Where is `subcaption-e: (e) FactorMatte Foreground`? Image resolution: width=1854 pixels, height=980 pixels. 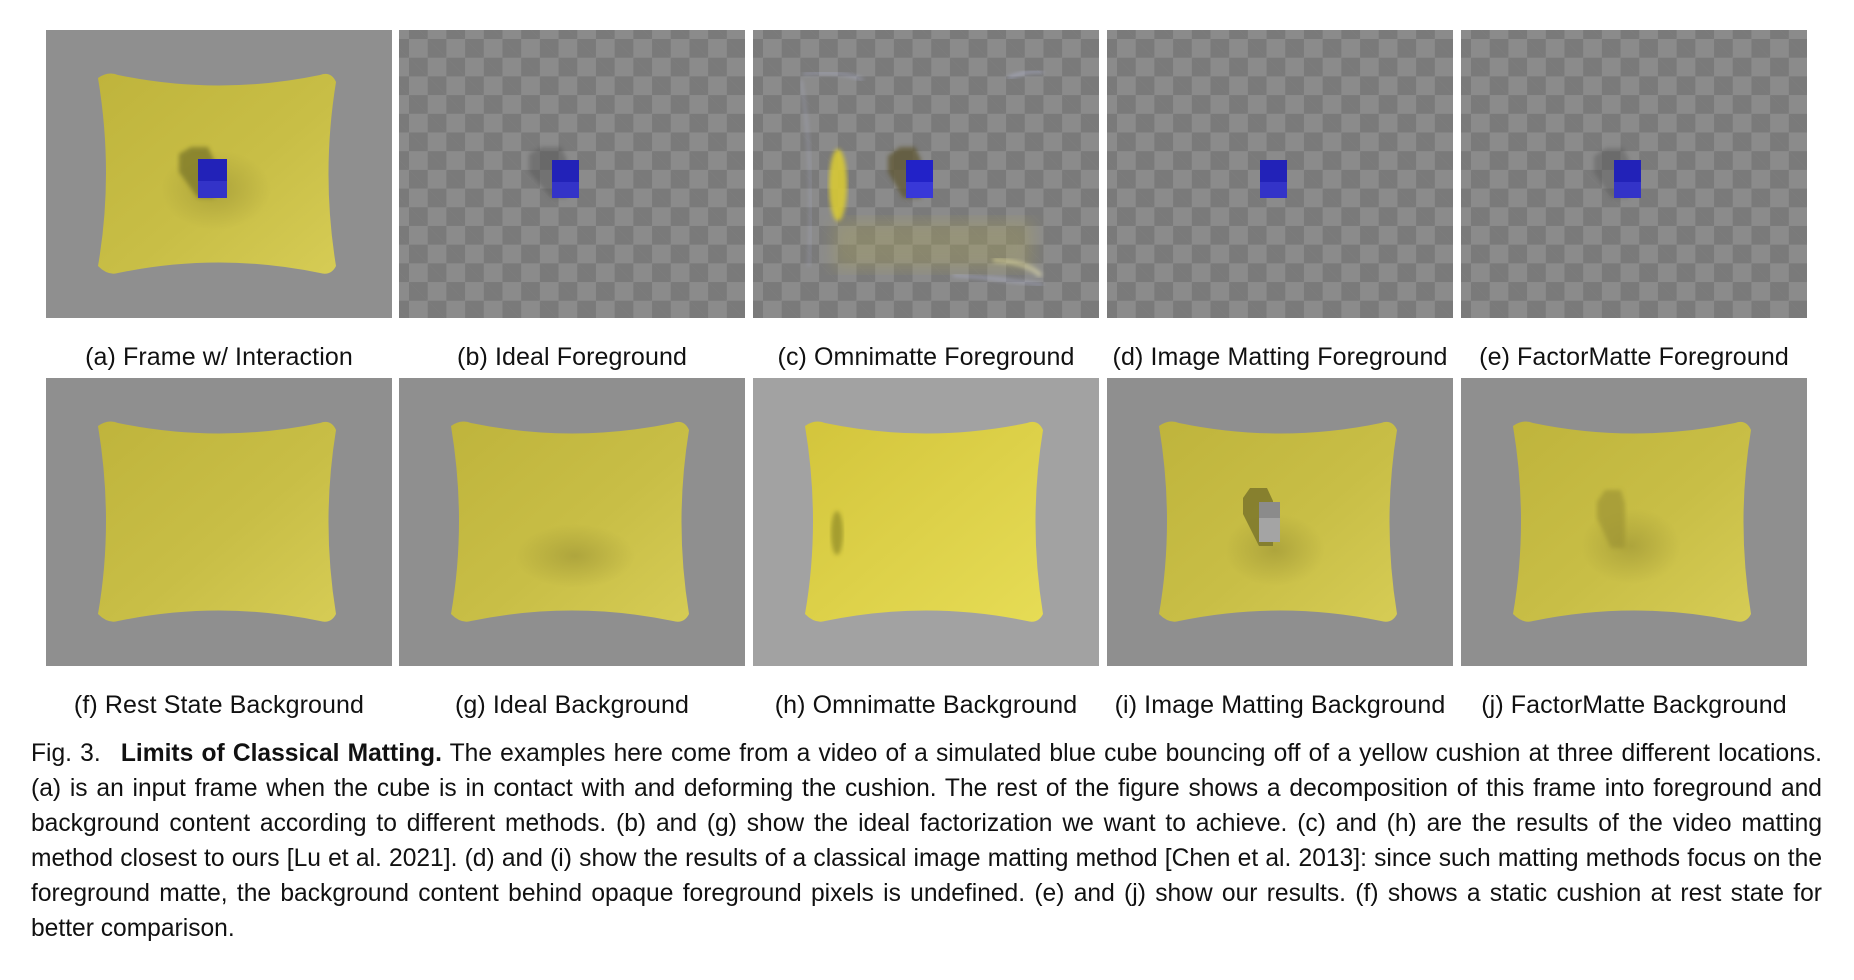 subcaption-e: (e) FactorMatte Foreground is located at coordinates (1634, 357).